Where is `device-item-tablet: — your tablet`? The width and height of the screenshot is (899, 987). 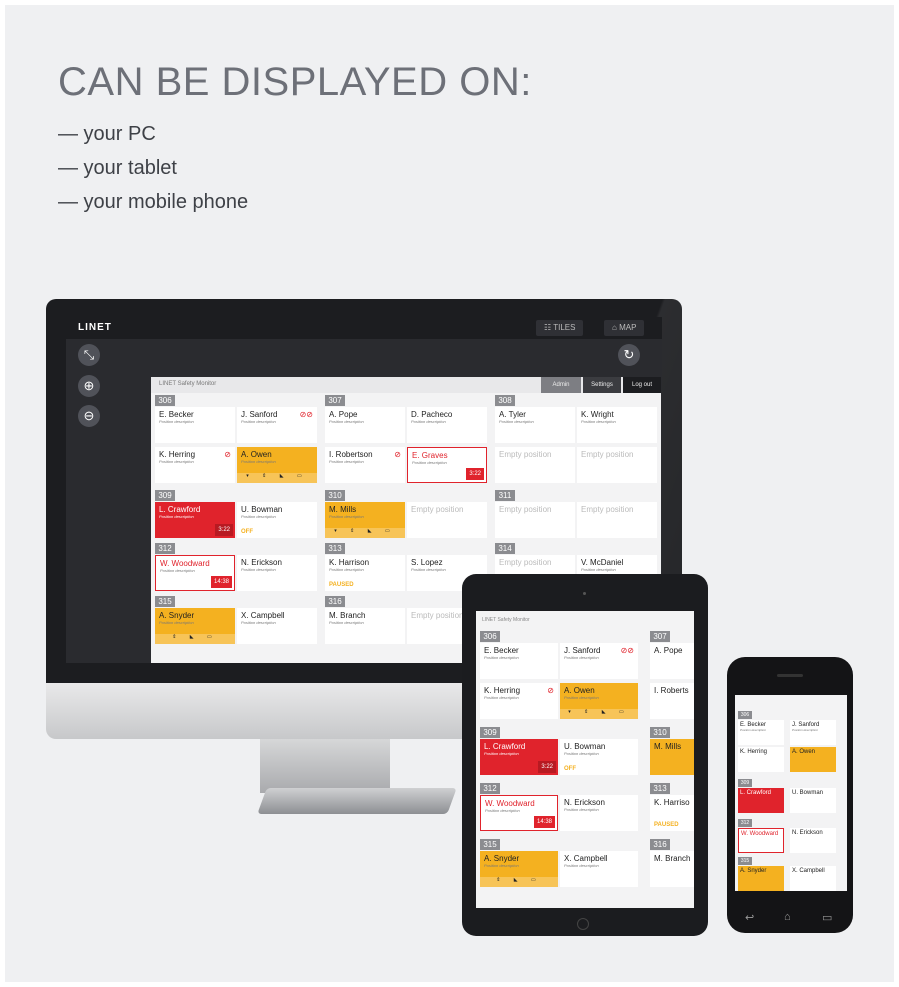 device-item-tablet: — your tablet is located at coordinates (117, 168).